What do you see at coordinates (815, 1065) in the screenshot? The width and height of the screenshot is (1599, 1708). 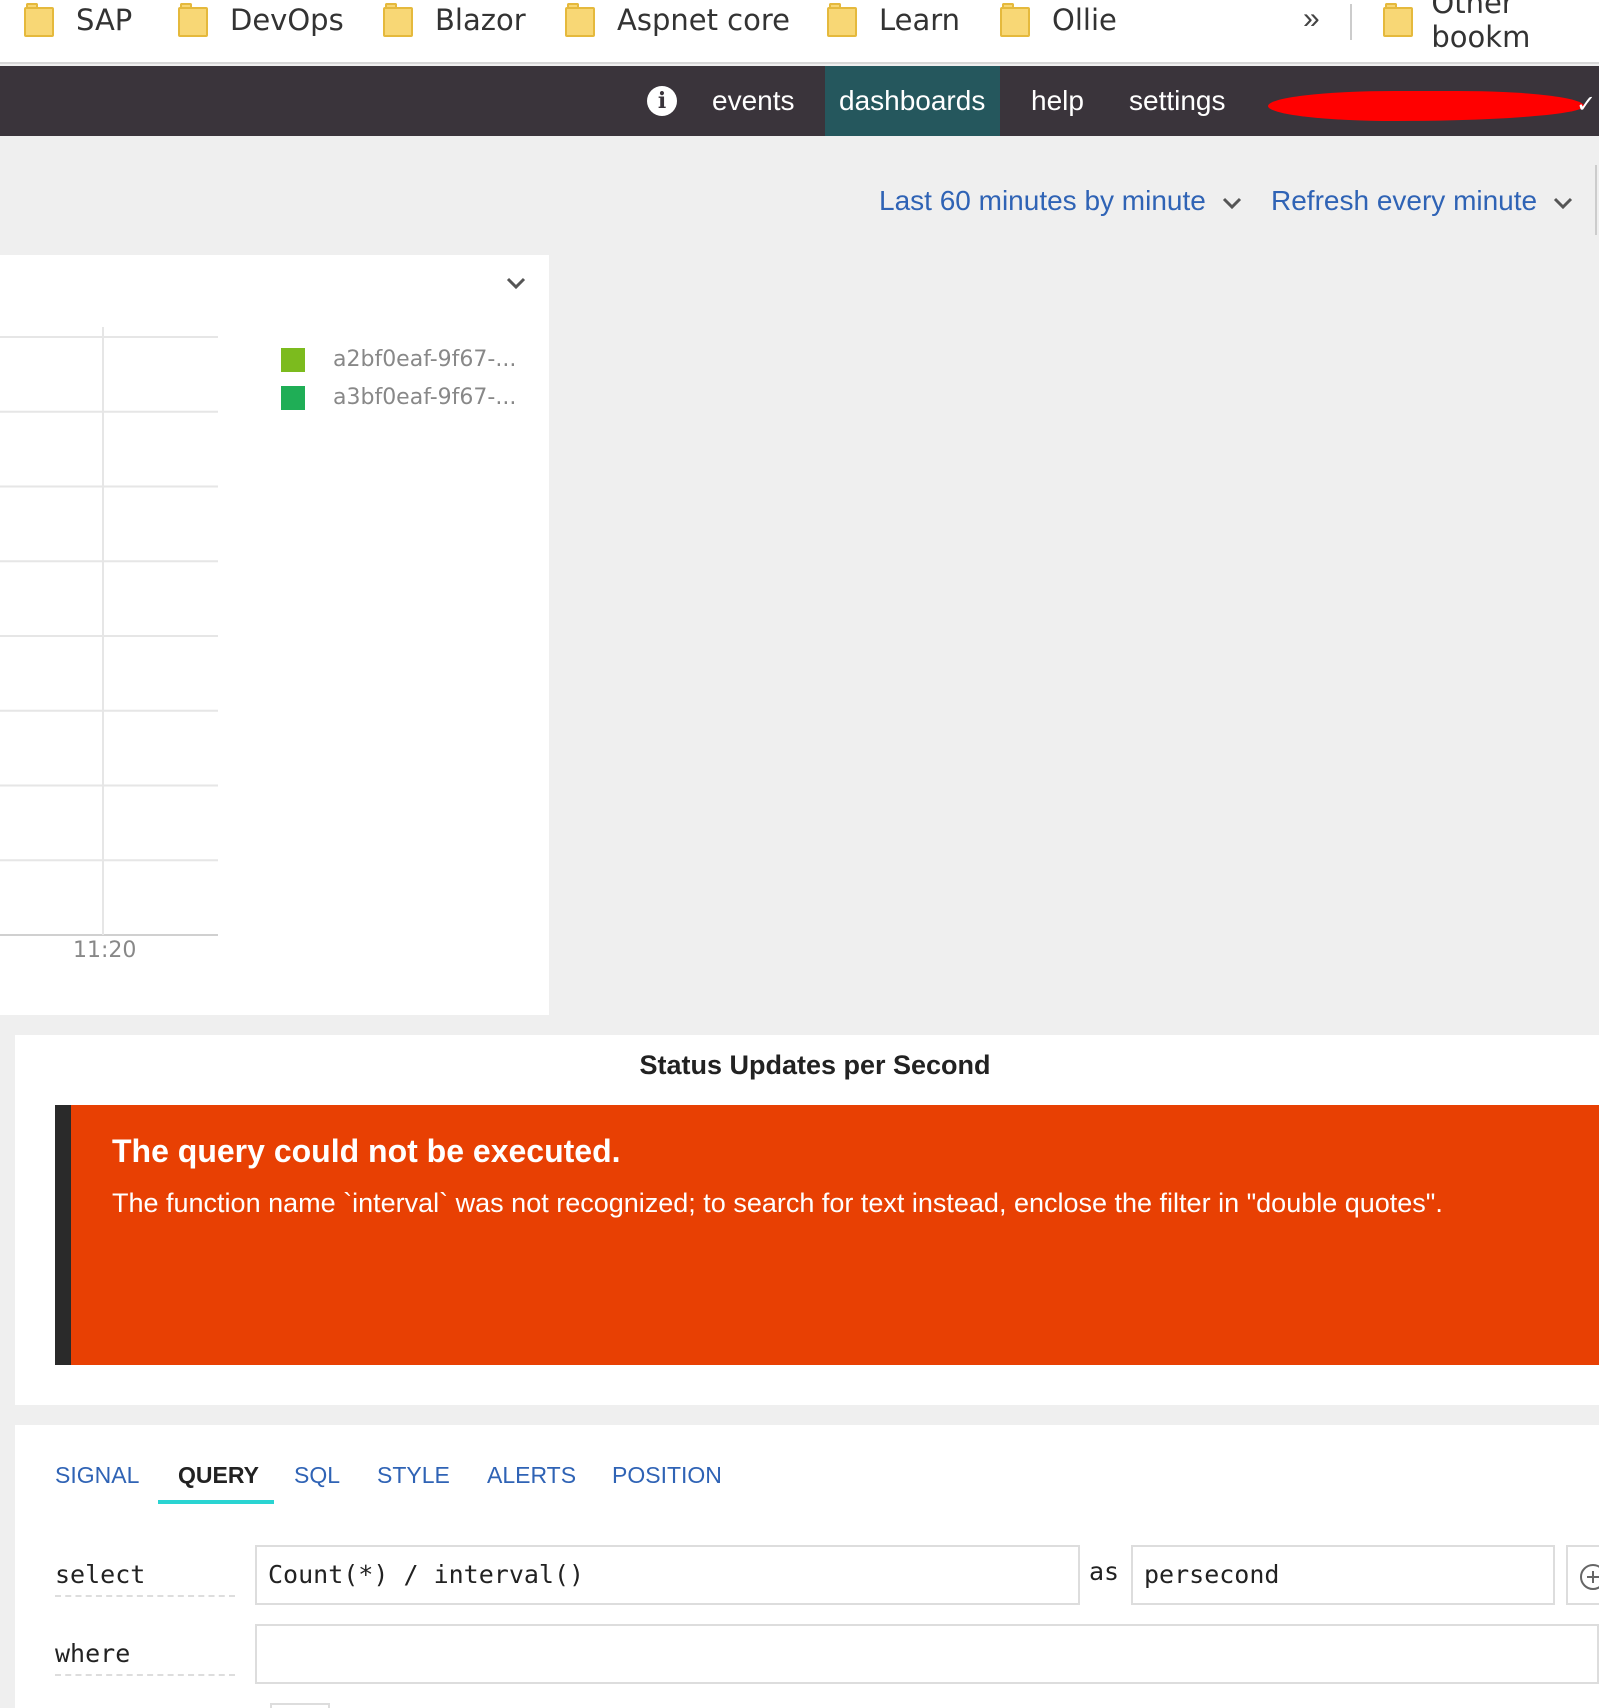 I see `panel-title: Status Updates per Second` at bounding box center [815, 1065].